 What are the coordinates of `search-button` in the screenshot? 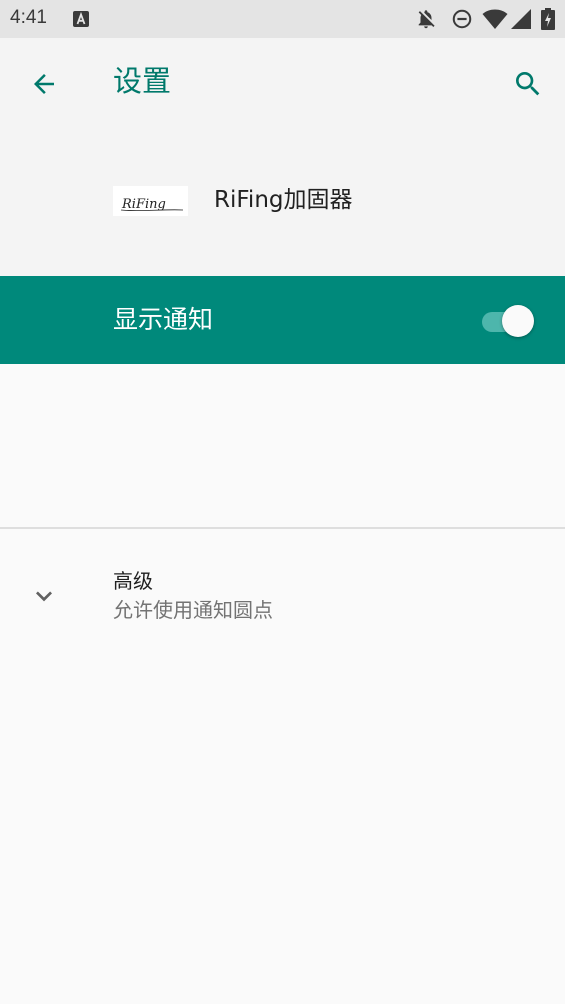 It's located at (528, 84).